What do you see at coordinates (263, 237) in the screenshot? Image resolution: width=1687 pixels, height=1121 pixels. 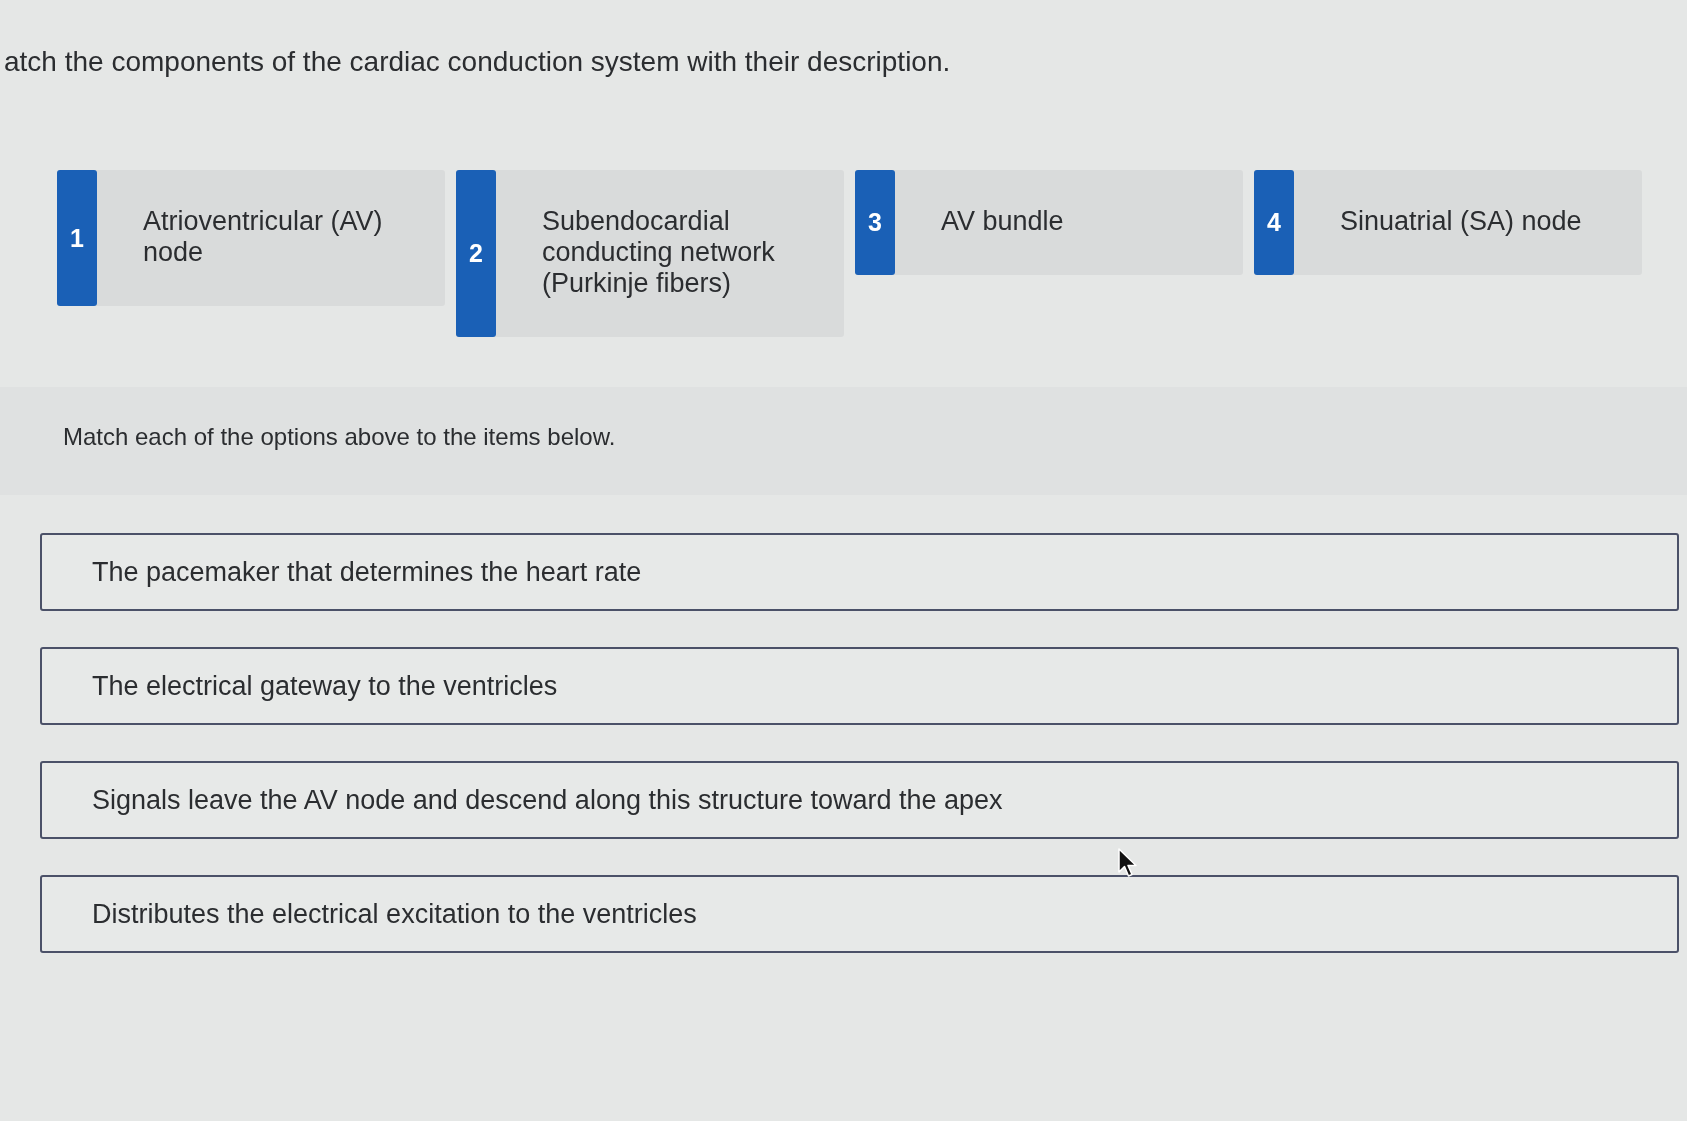 I see `option-label: Atrioventricular (AV) node` at bounding box center [263, 237].